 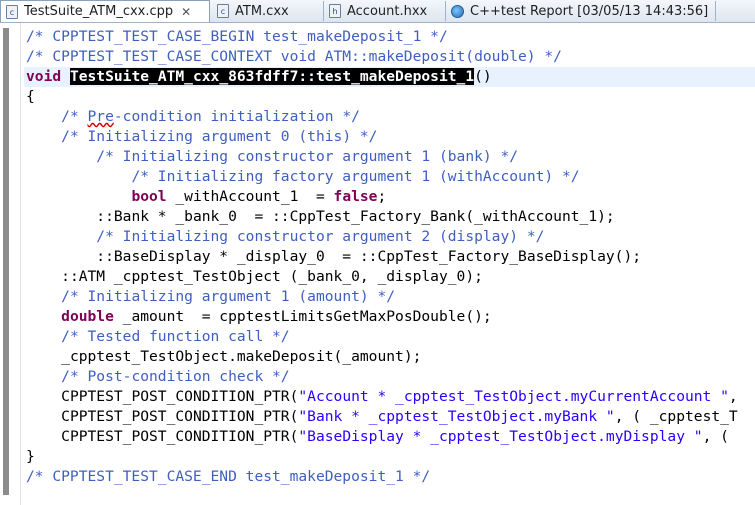 What do you see at coordinates (457, 11) in the screenshot?
I see `globe-icon` at bounding box center [457, 11].